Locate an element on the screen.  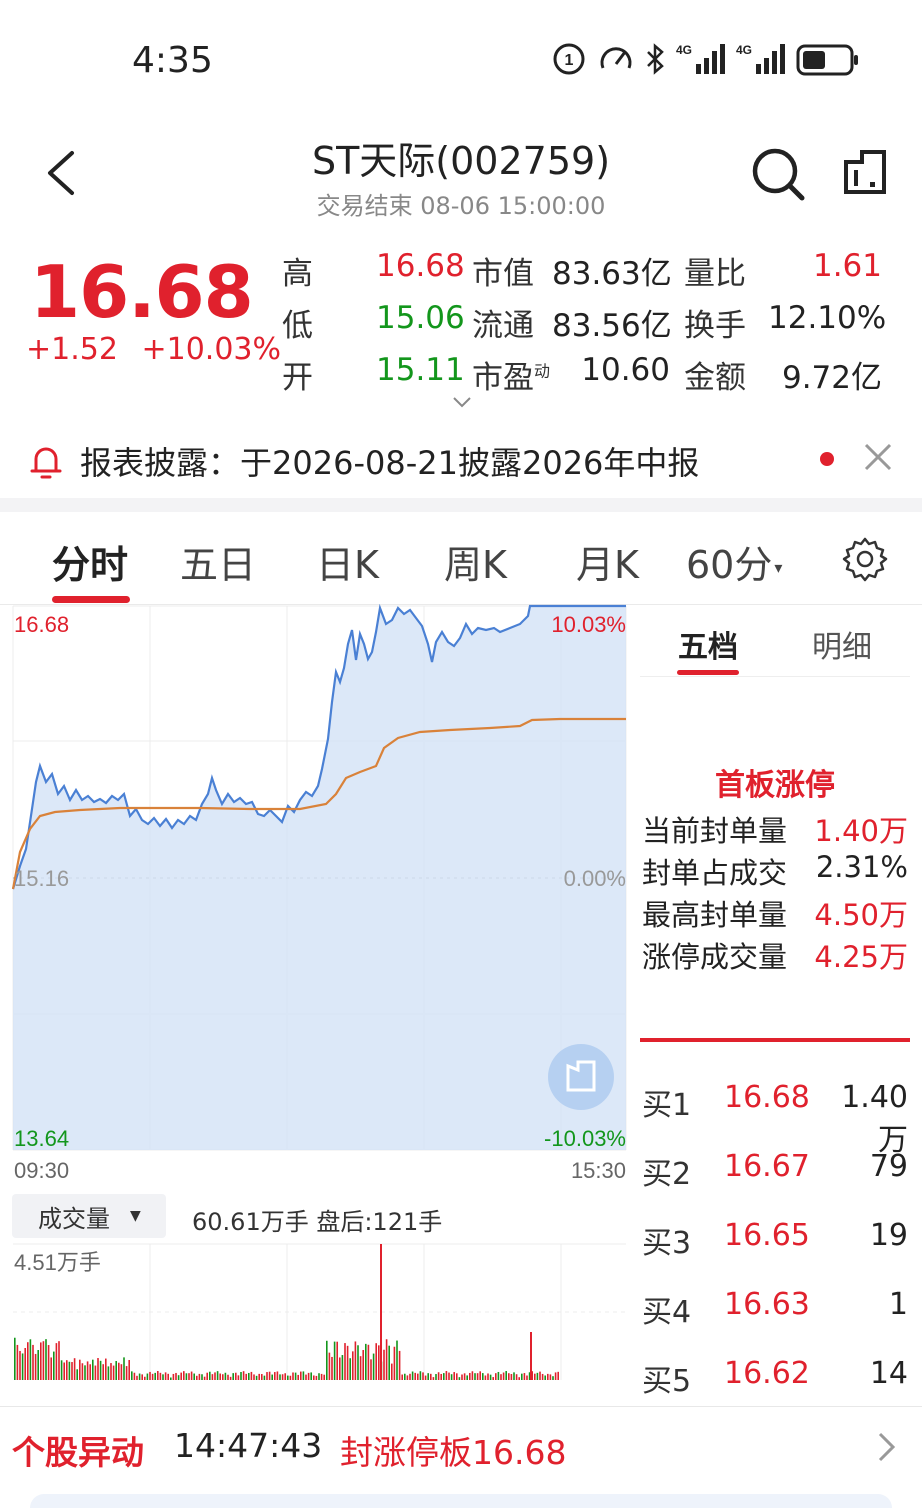
price-low-label: 13.64 is located at coordinates (41, 1138).